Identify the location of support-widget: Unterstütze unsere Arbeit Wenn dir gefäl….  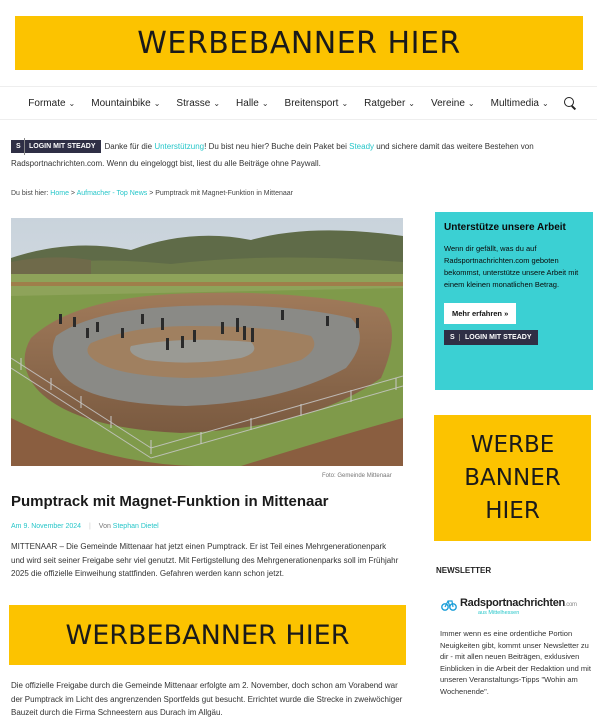
(514, 301).